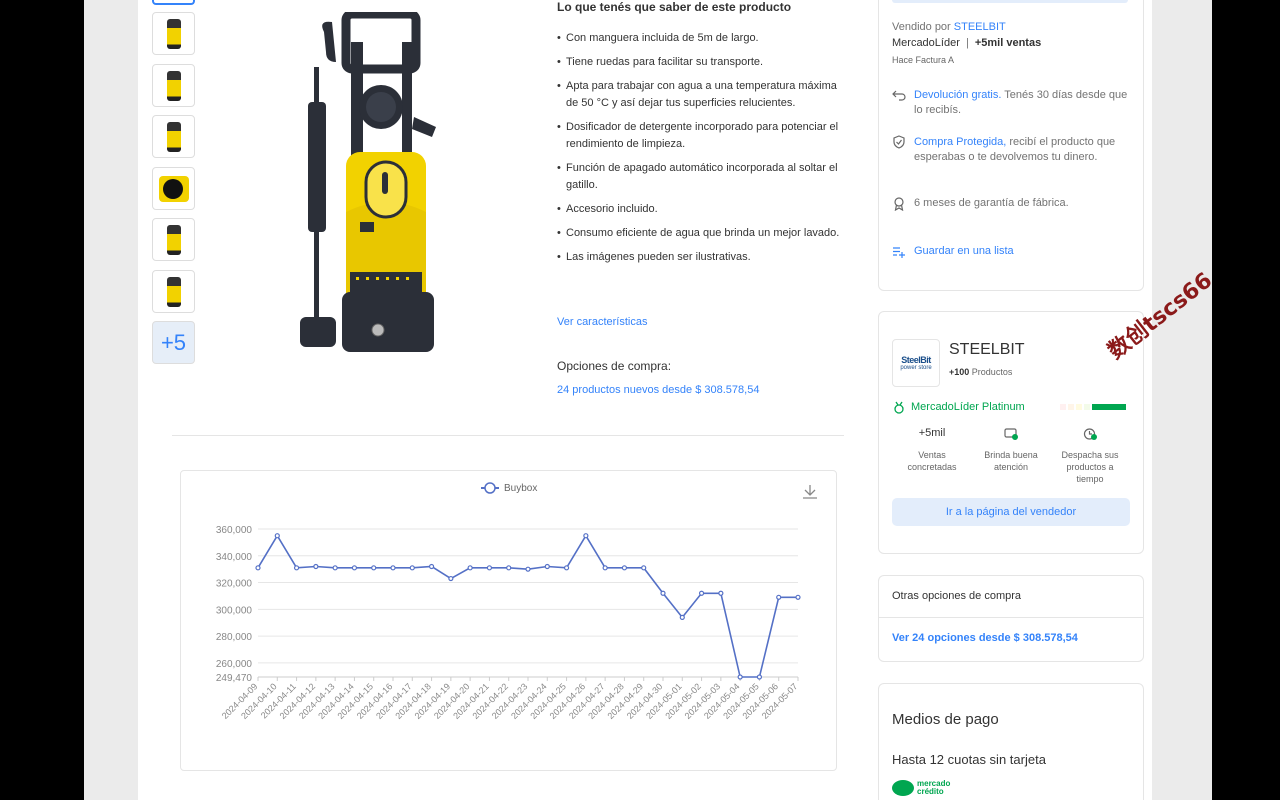 This screenshot has height=800, width=1280. What do you see at coordinates (992, 372) in the screenshot?
I see `products-label: Productos` at bounding box center [992, 372].